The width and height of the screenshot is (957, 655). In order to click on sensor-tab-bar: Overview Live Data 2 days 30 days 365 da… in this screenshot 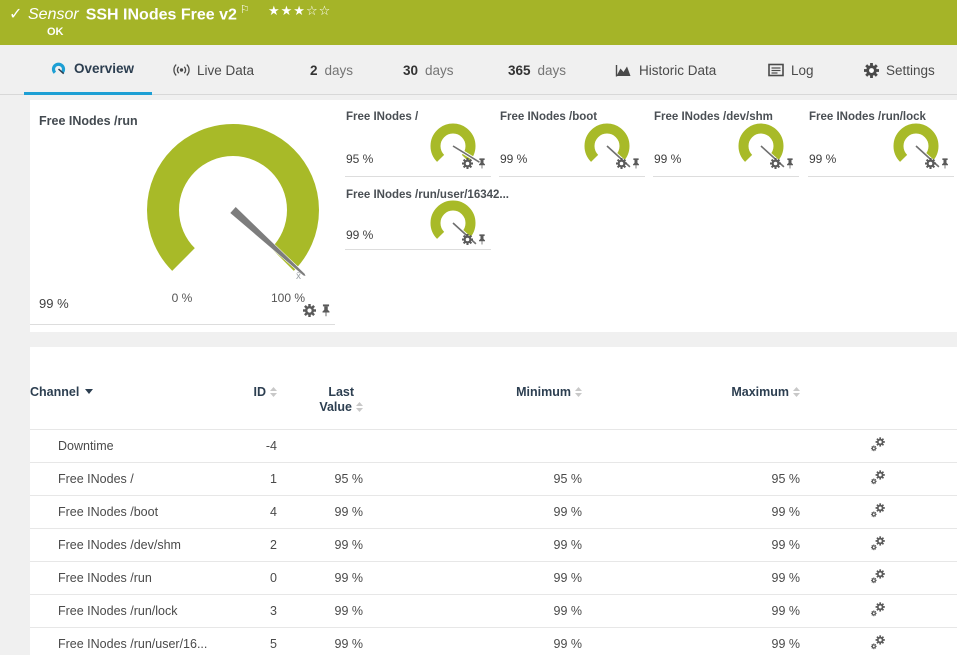, I will do `click(478, 70)`.